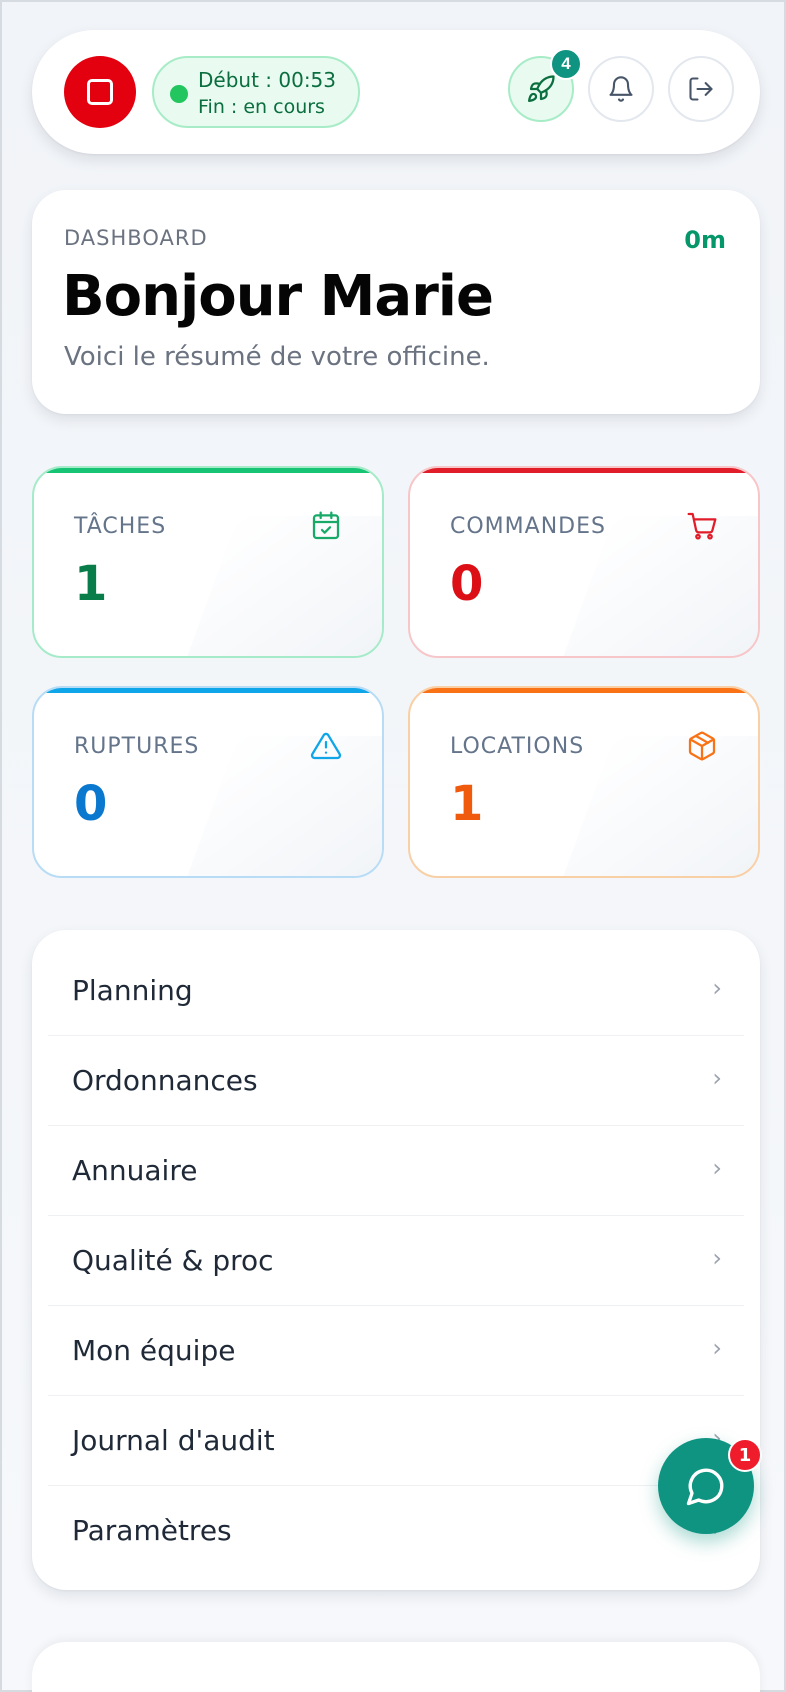 This screenshot has height=1692, width=786. I want to click on menu-item-label: Paramètres, so click(152, 1530).